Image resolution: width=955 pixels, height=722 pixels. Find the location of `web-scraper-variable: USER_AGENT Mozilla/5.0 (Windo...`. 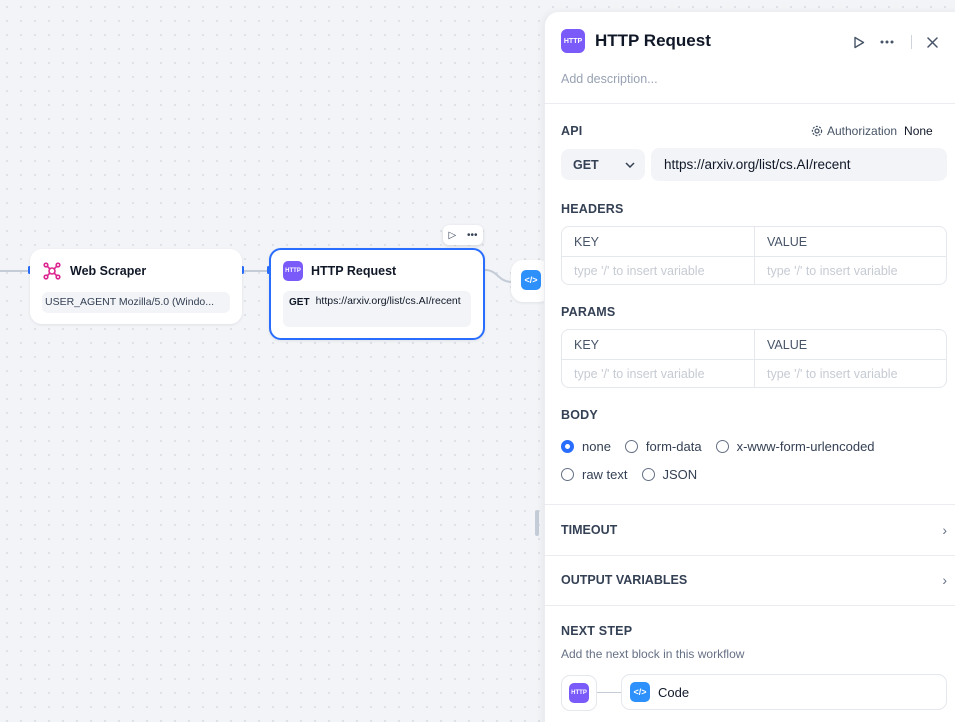

web-scraper-variable: USER_AGENT Mozilla/5.0 (Windo... is located at coordinates (136, 302).